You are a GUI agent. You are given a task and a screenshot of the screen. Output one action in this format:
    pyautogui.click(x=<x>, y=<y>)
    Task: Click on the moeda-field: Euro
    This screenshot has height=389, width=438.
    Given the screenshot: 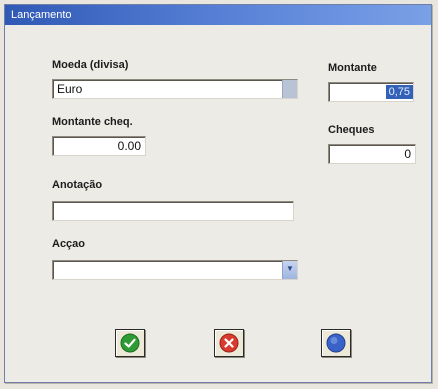 What is the action you would take?
    pyautogui.click(x=175, y=89)
    